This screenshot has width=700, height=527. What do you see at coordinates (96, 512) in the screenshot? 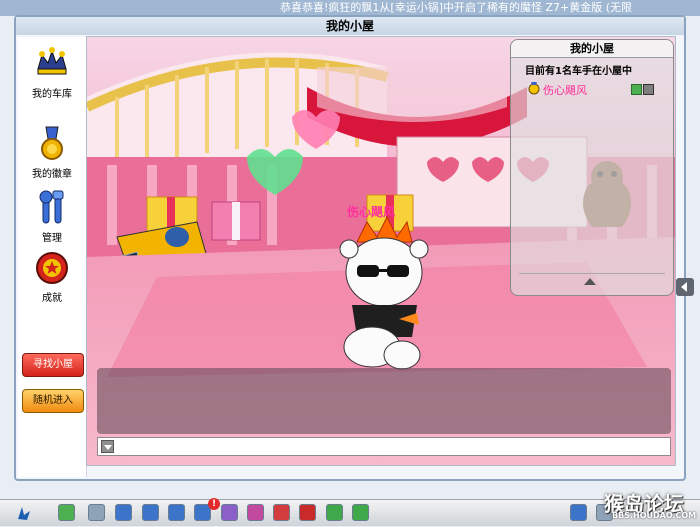
I see `garage-icon` at bounding box center [96, 512].